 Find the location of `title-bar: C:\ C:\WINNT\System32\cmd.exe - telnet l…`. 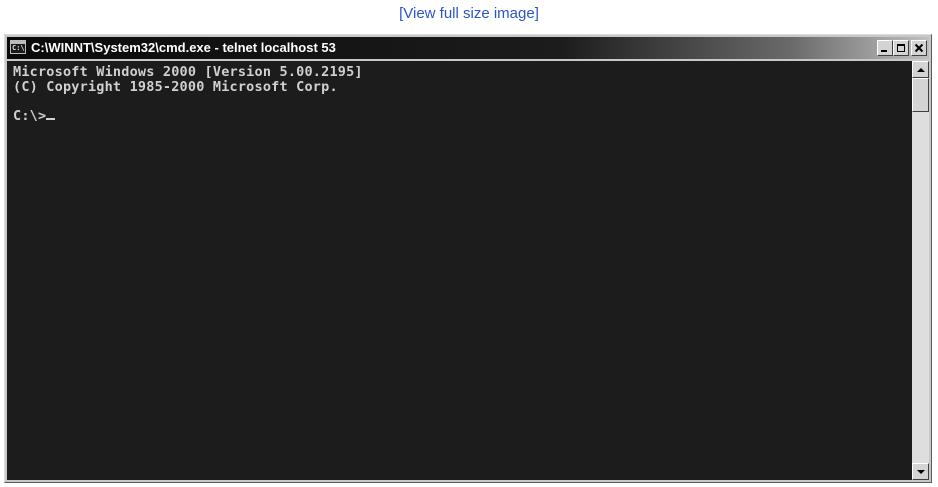

title-bar: C:\ C:\WINNT\System32\cmd.exe - telnet l… is located at coordinates (468, 48).